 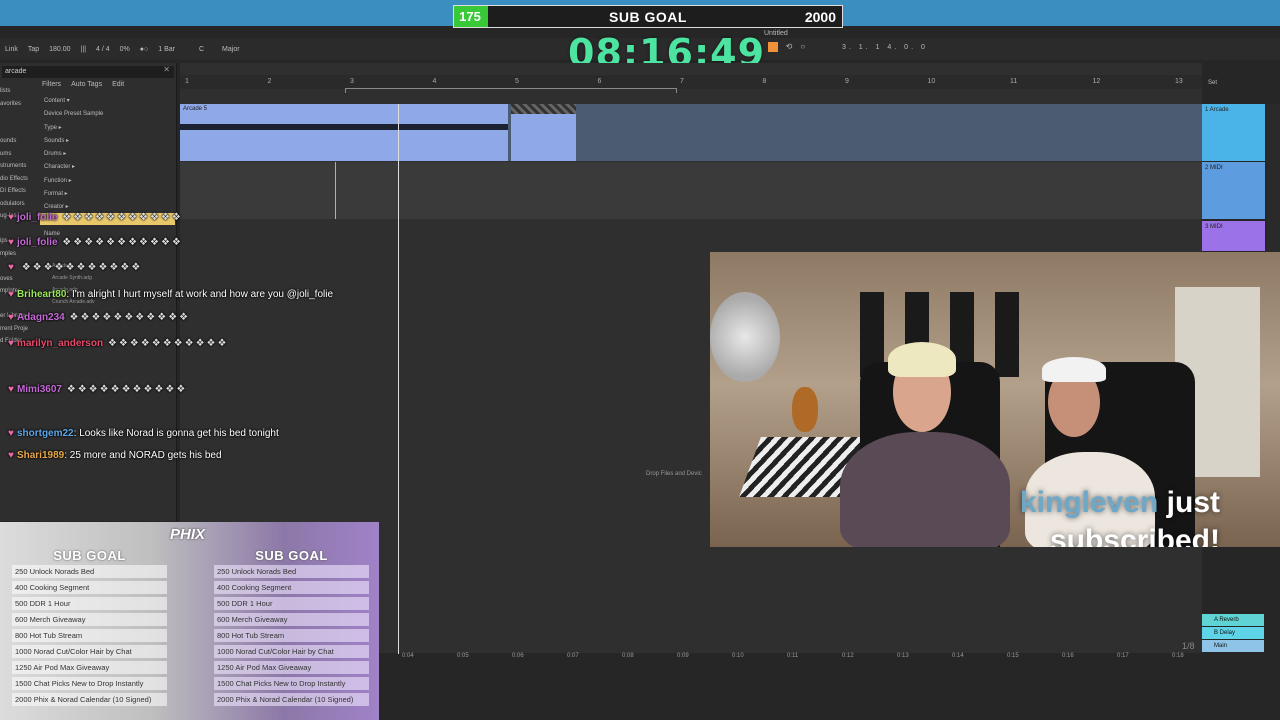 What do you see at coordinates (848, 656) in the screenshot?
I see `time-mark: 0:12` at bounding box center [848, 656].